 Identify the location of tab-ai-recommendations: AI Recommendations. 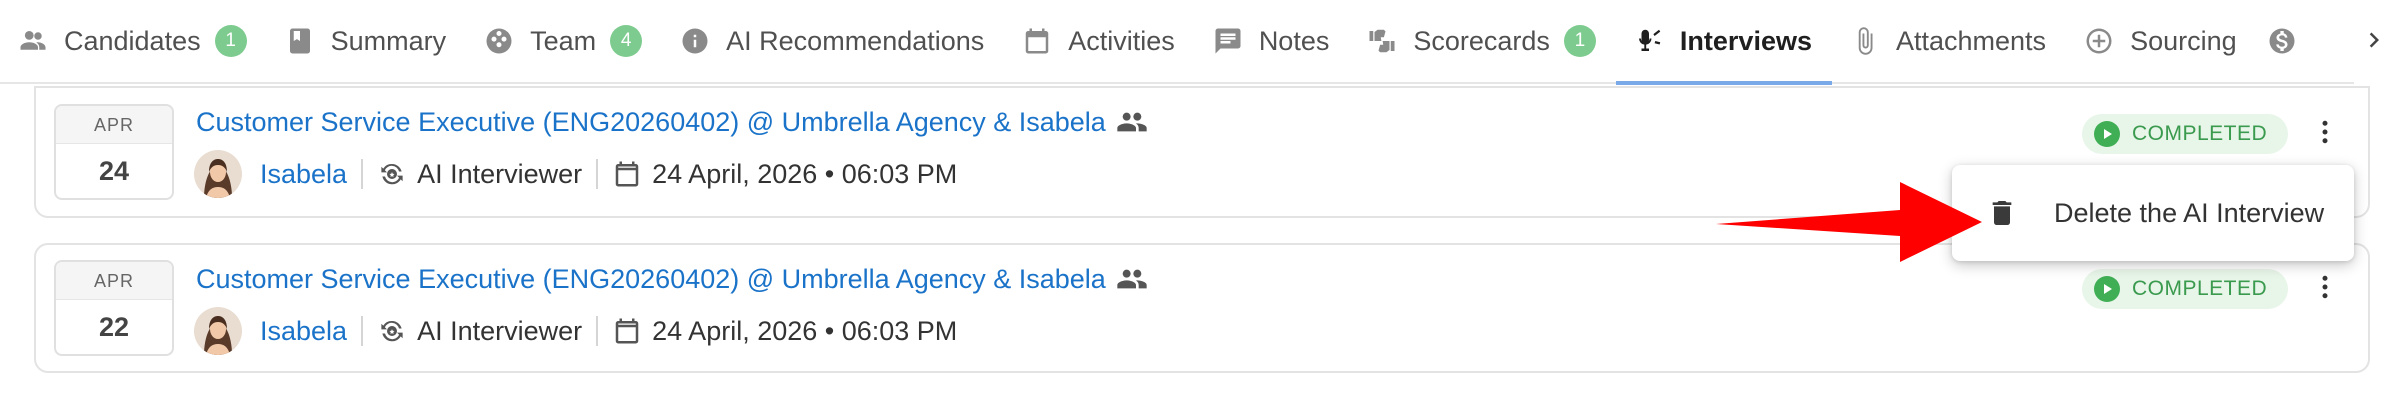
(833, 41).